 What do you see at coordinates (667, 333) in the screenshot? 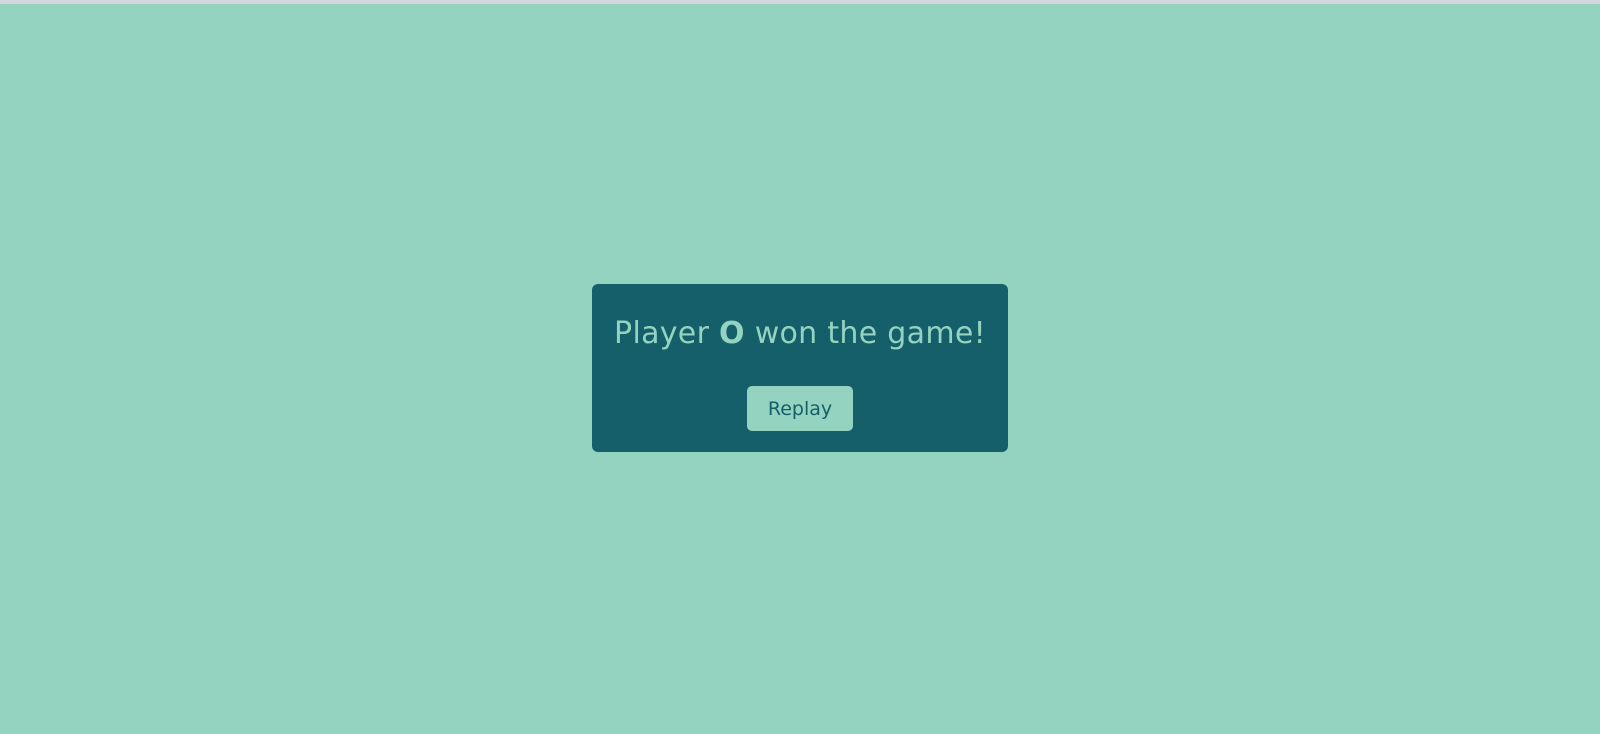
I see `result-prefix: Player` at bounding box center [667, 333].